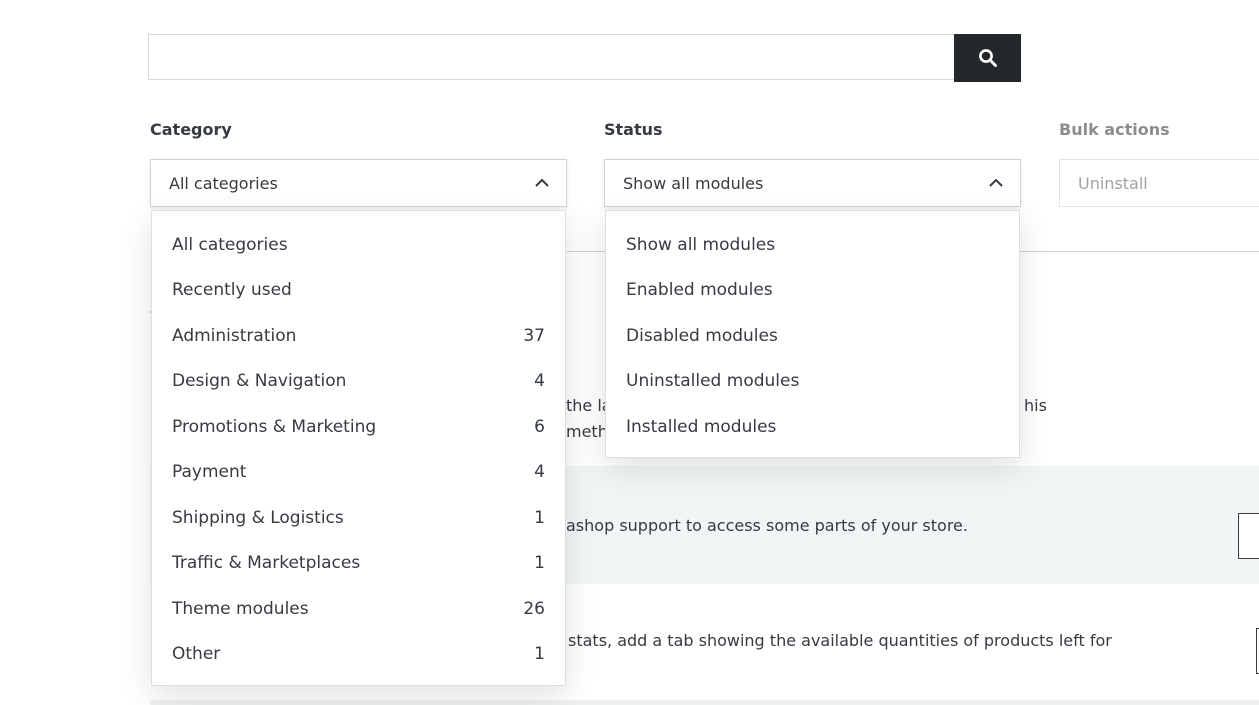  What do you see at coordinates (693, 183) in the screenshot?
I see `status-select-value: Show all modules` at bounding box center [693, 183].